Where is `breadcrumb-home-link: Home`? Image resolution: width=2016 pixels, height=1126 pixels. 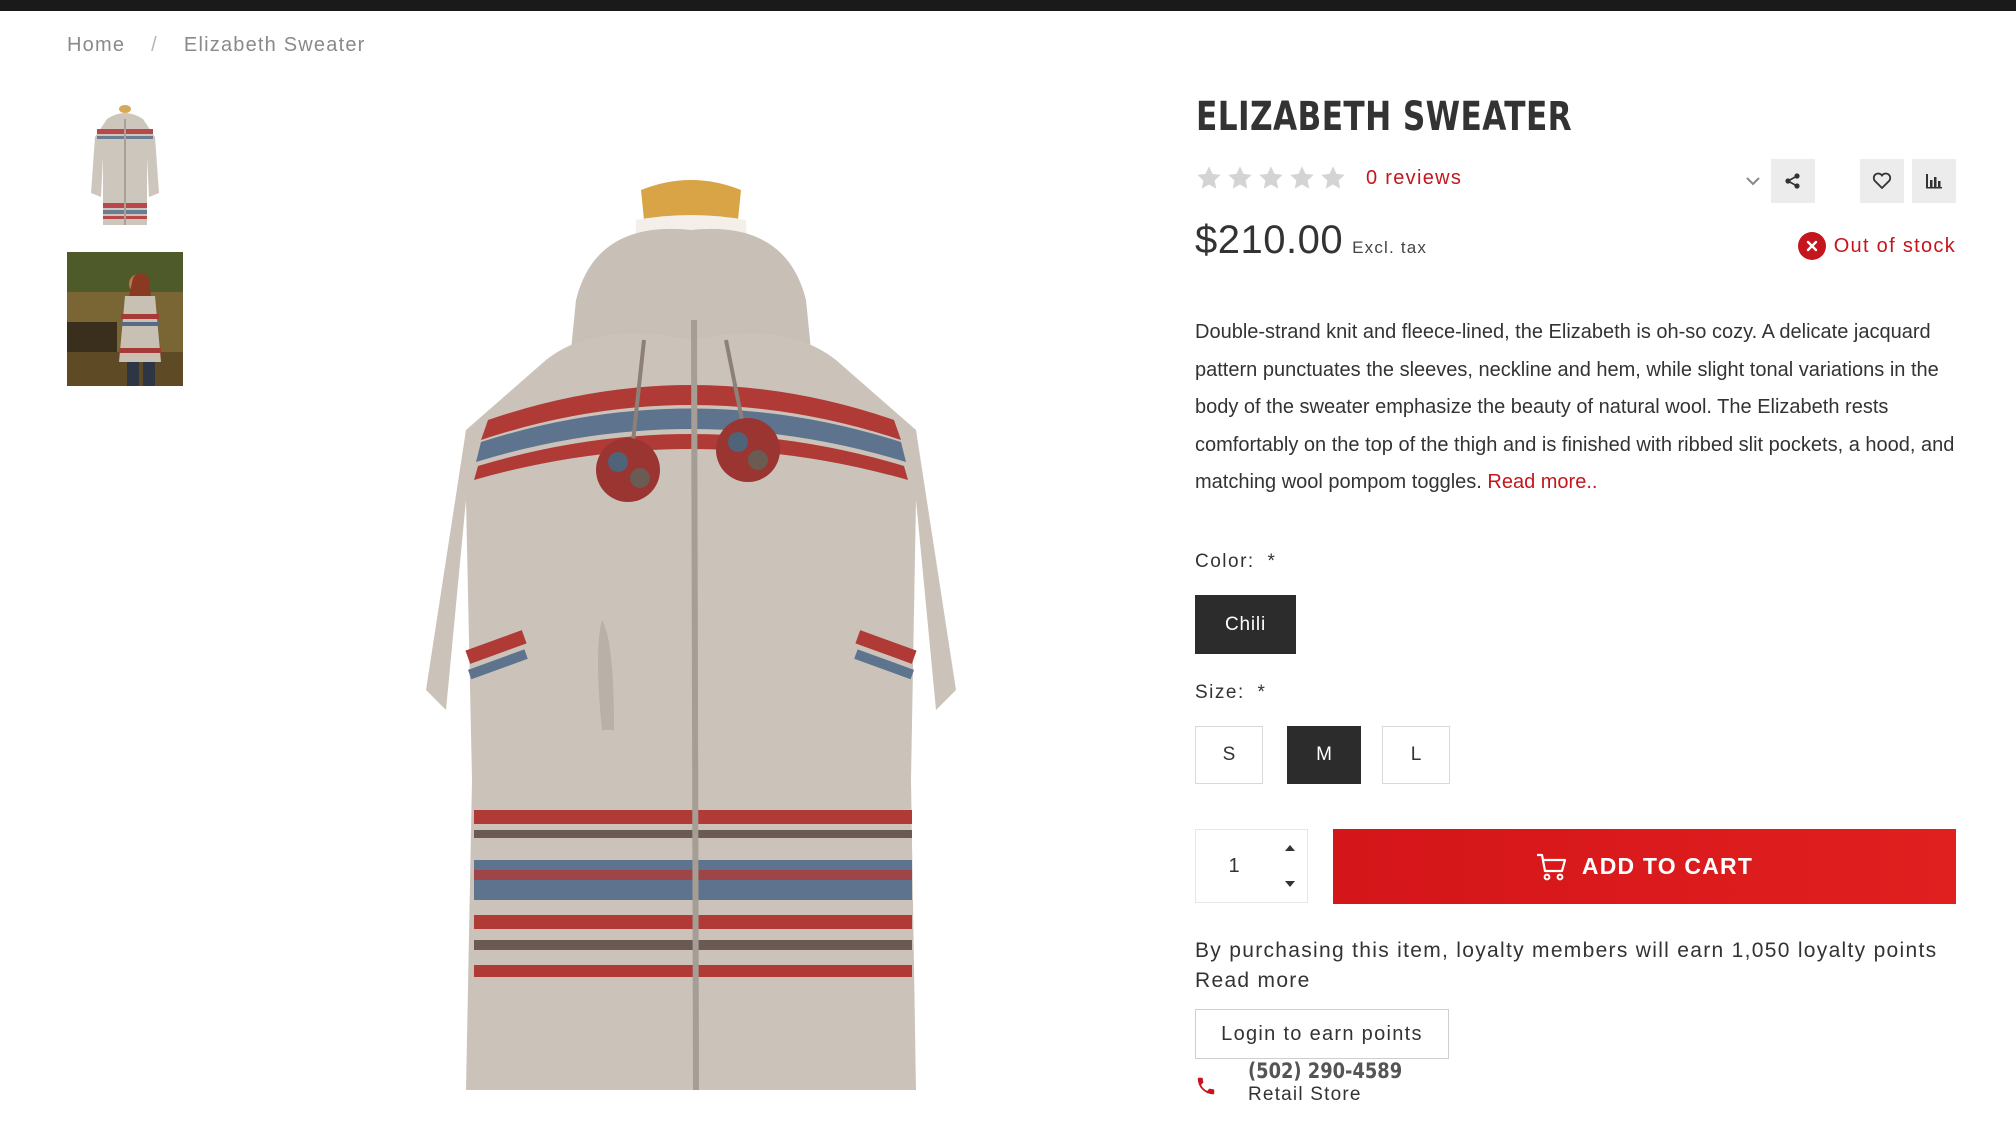
breadcrumb-home-link: Home is located at coordinates (96, 45).